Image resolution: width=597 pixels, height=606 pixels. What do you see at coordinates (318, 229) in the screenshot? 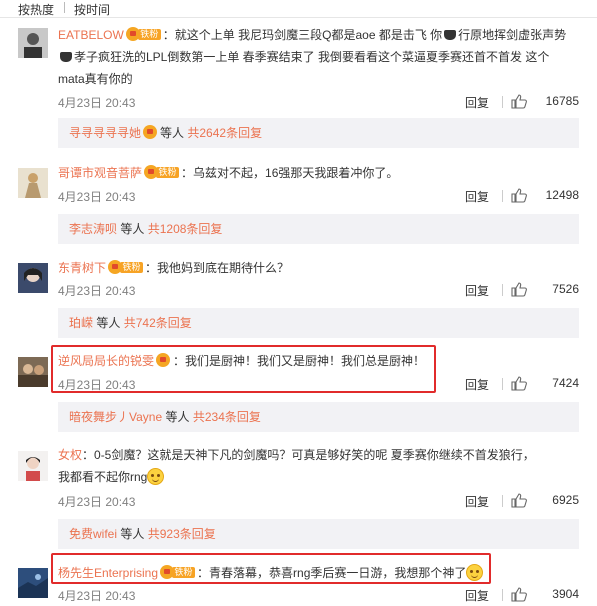
I see `sub-replies-bar: 李志涛呗 等人 共1208条回复` at bounding box center [318, 229].